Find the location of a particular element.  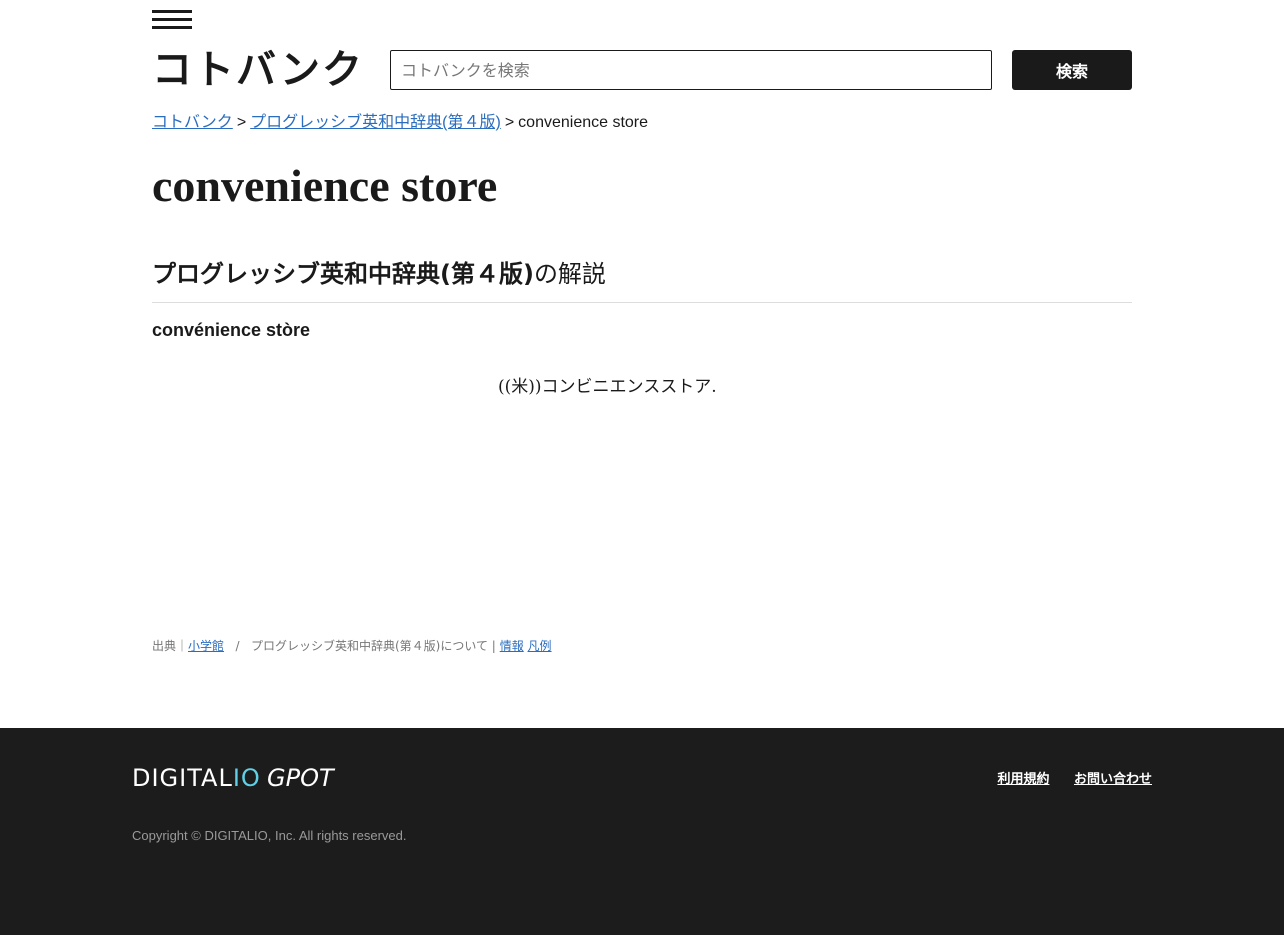

headword: convénience stòre is located at coordinates (231, 330).